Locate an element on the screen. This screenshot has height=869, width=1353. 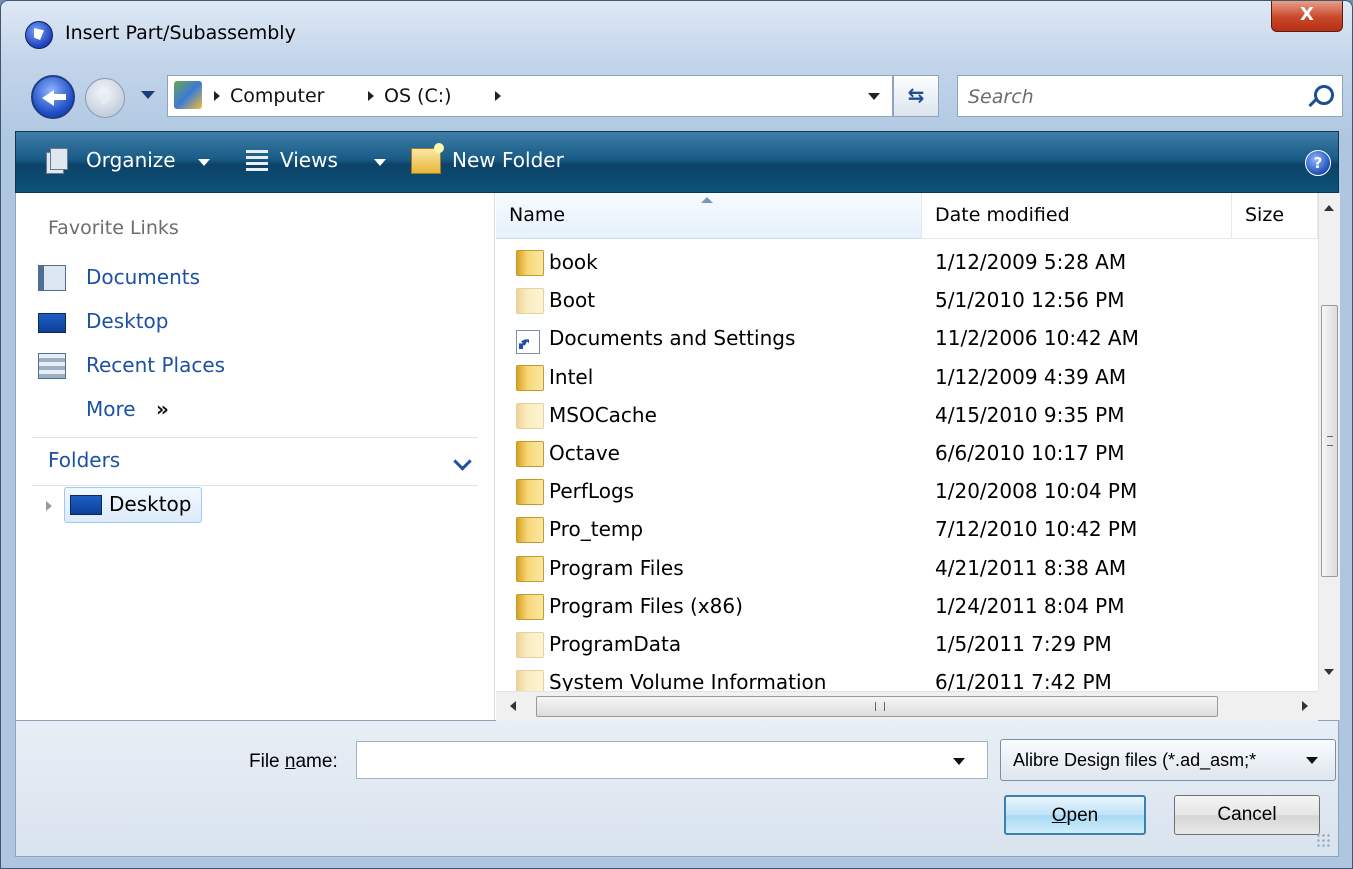
favorite-desktop: Desktop is located at coordinates (251, 321).